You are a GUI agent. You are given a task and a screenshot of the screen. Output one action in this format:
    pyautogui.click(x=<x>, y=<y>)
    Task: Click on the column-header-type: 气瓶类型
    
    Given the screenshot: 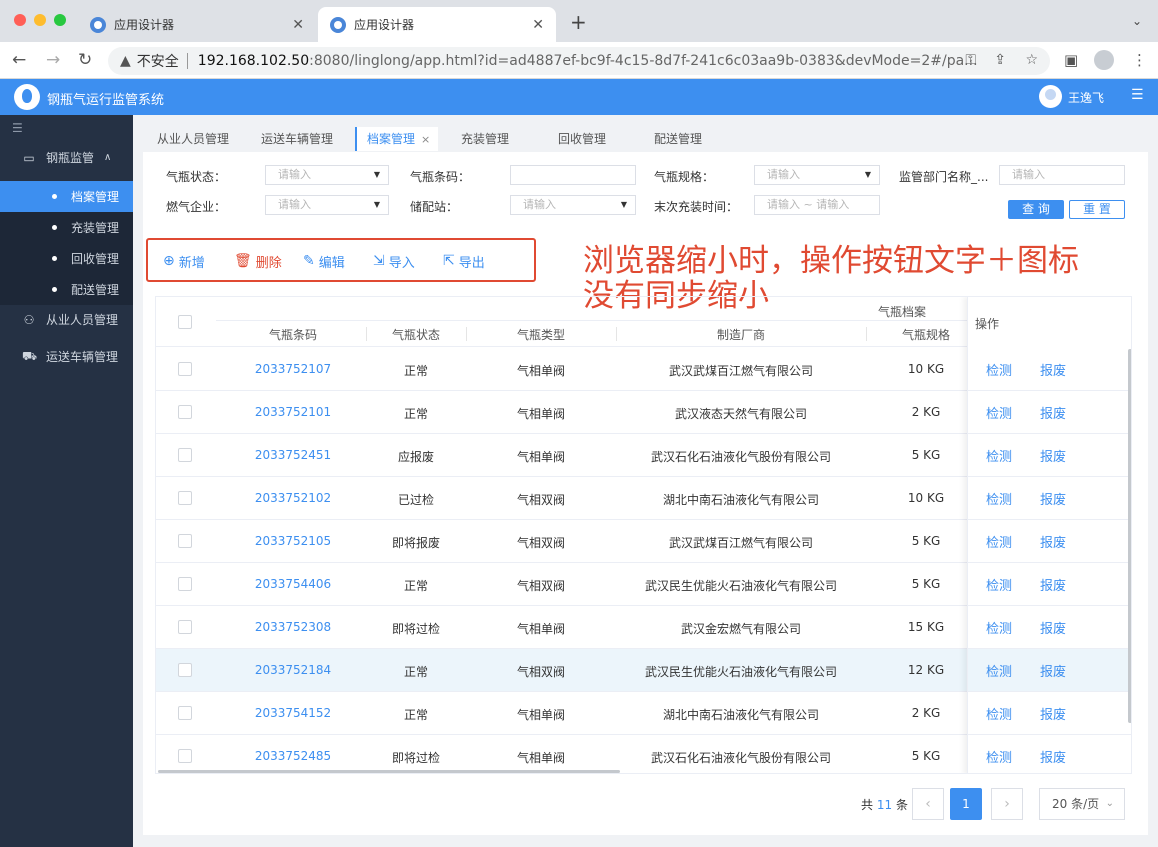 What is the action you would take?
    pyautogui.click(x=541, y=334)
    